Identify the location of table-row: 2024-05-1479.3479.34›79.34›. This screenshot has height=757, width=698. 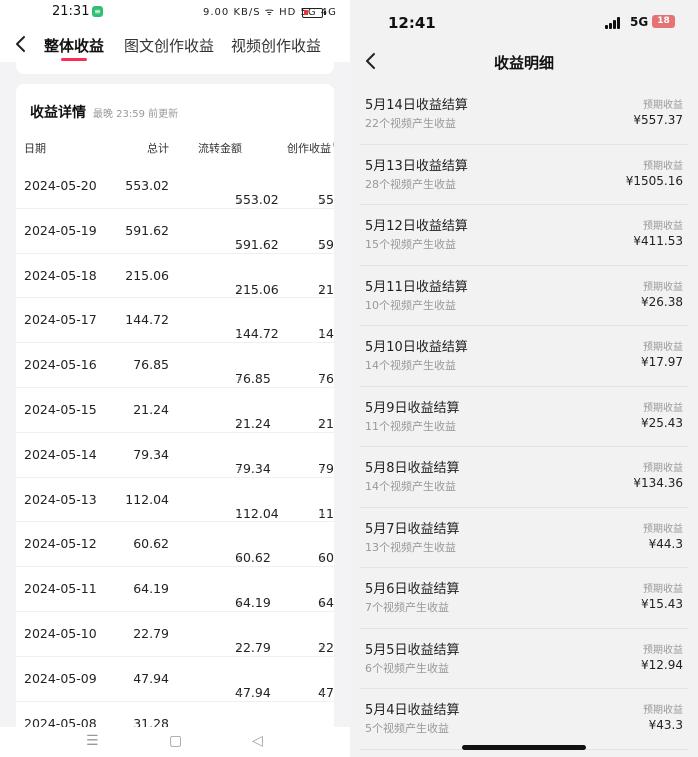
(175, 455).